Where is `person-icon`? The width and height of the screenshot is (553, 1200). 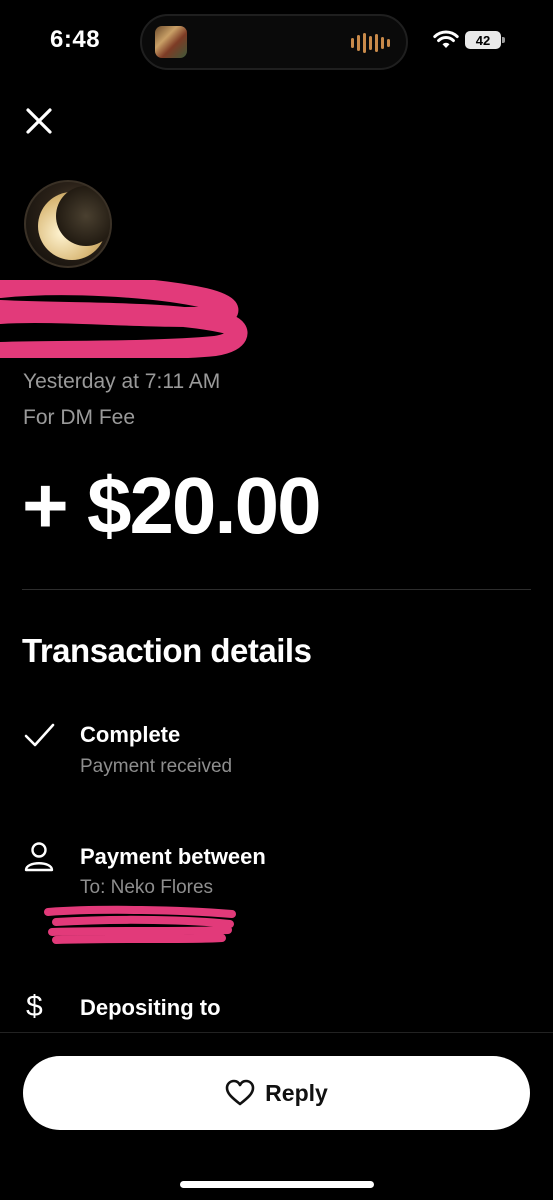 person-icon is located at coordinates (39, 857).